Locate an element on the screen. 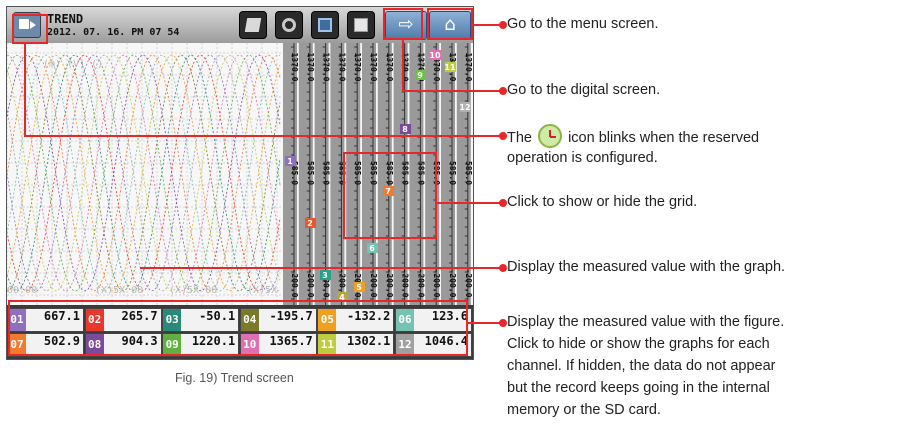  save-button is located at coordinates (361, 25).